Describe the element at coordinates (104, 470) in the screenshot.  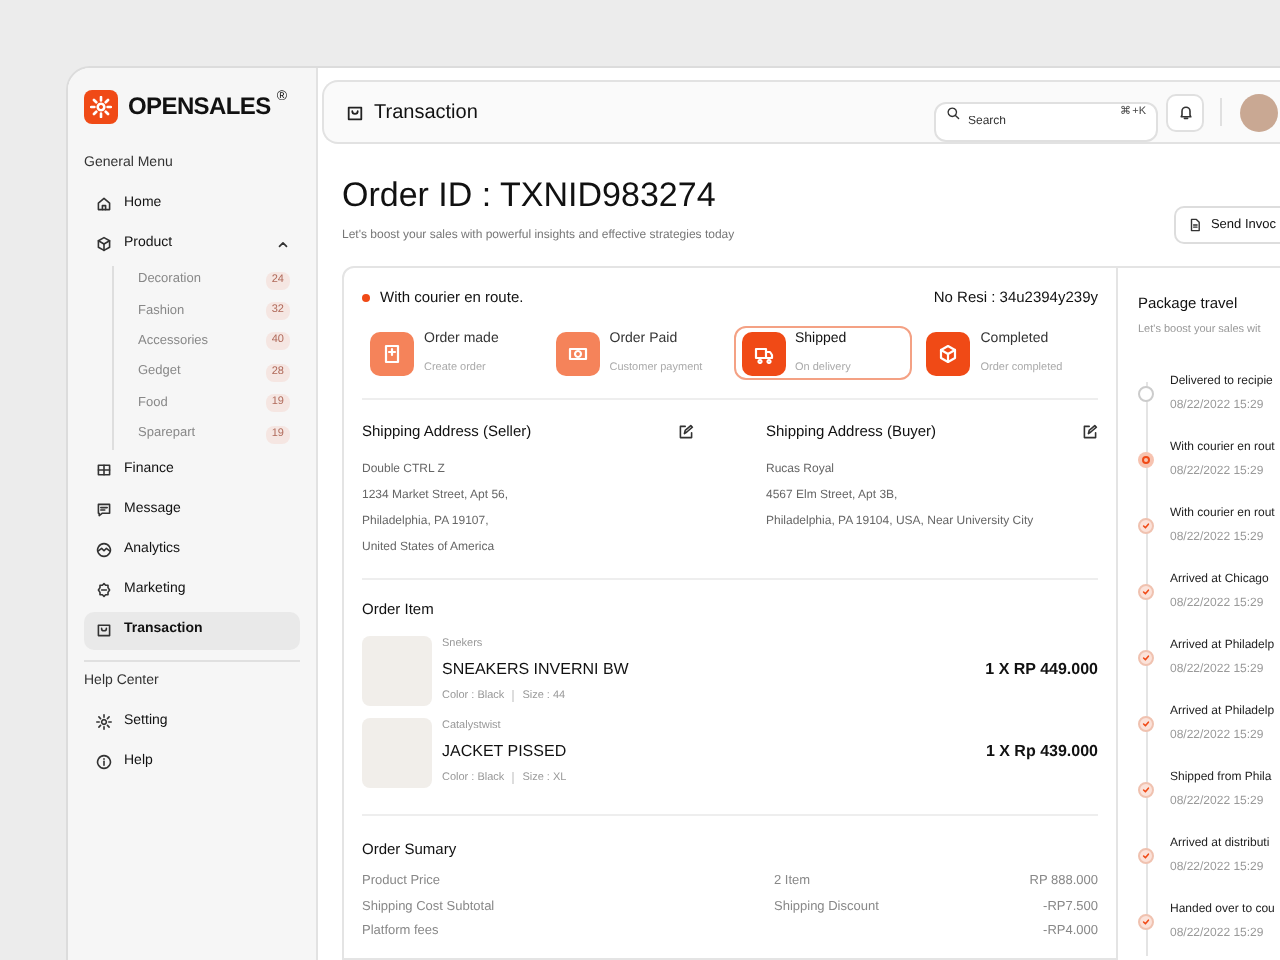
I see `grid-icon` at that location.